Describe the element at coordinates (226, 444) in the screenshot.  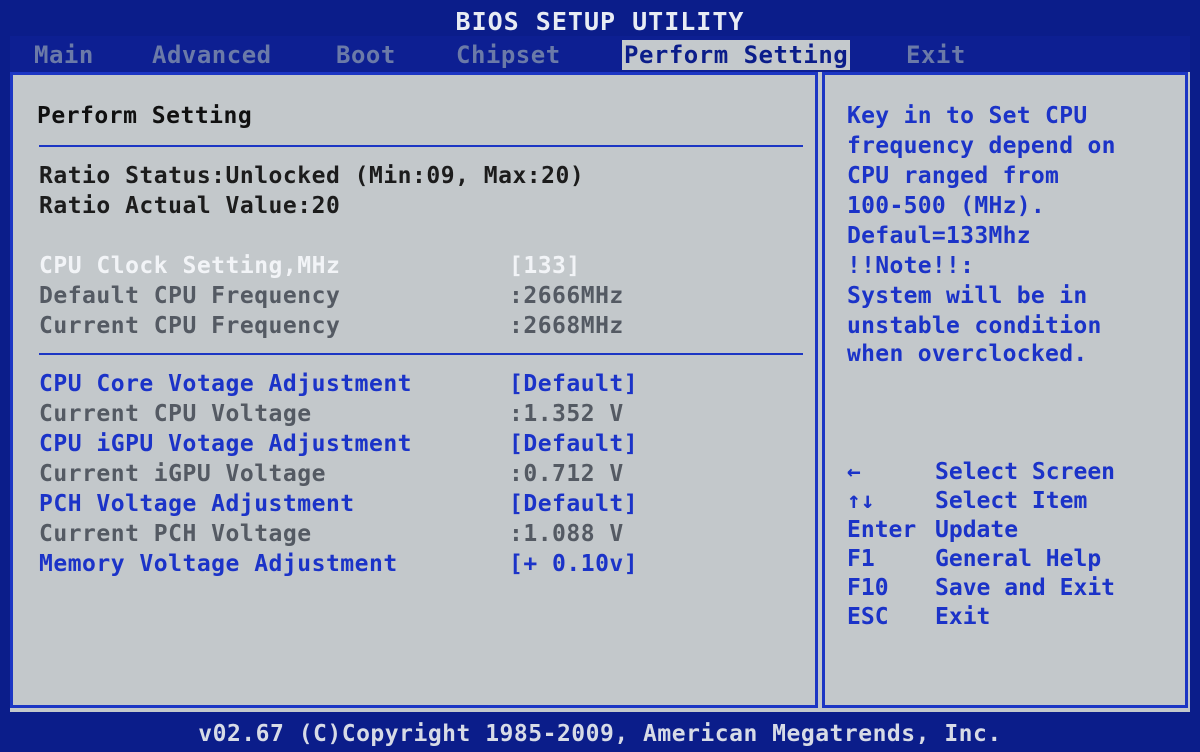
I see `igpu-voltage-adjustment-label: CPU iGPU Votage Adjustment` at that location.